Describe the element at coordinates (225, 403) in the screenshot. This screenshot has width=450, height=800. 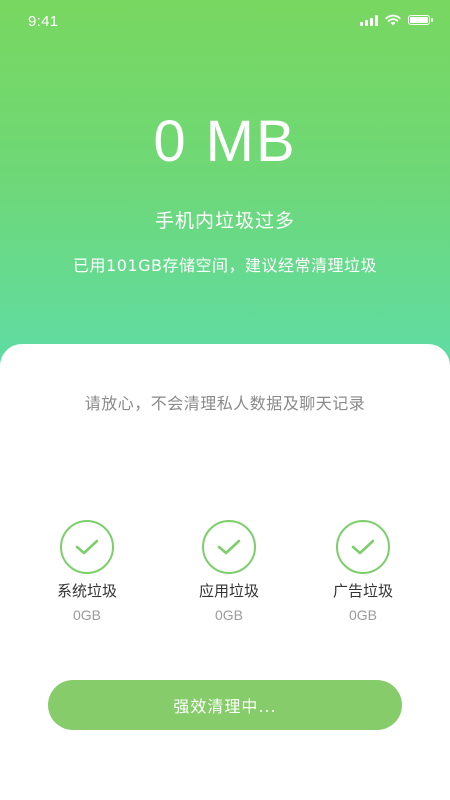
I see `privacy-note: 请放心，不会清理私人数据及聊天记录` at that location.